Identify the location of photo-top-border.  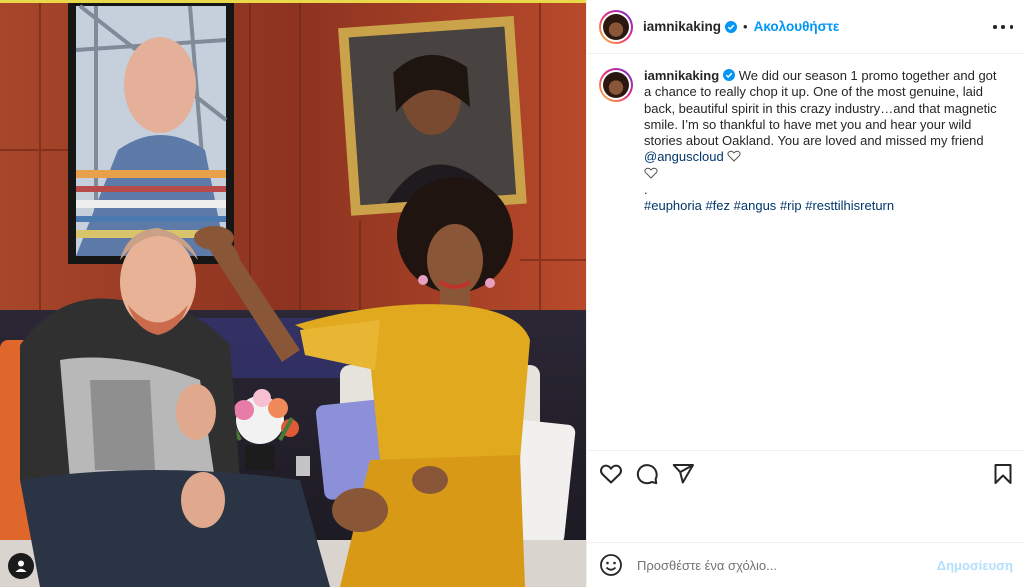
(293, 1).